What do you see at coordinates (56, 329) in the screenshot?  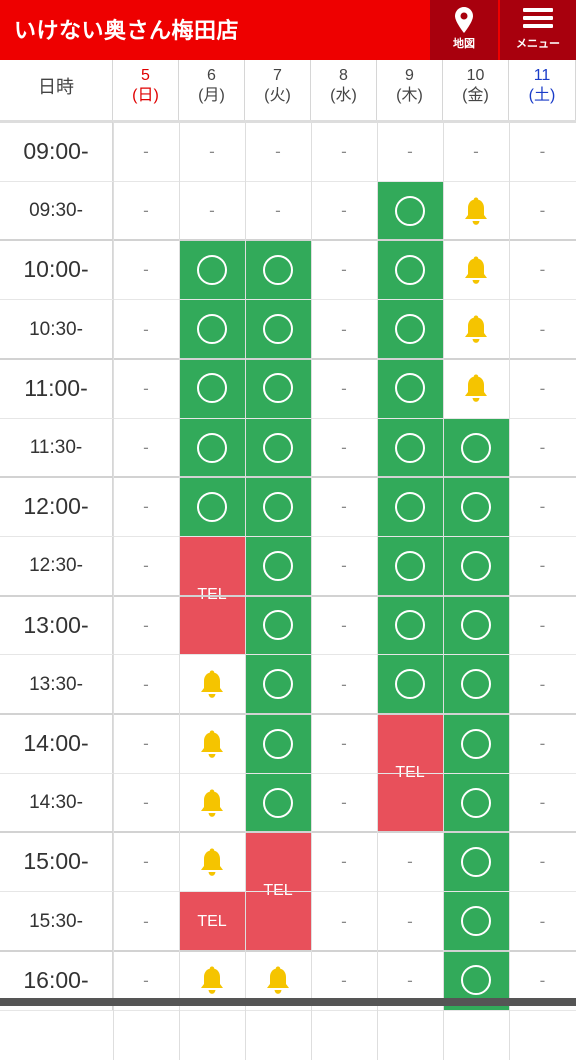 I see `time-label: 10:30-` at bounding box center [56, 329].